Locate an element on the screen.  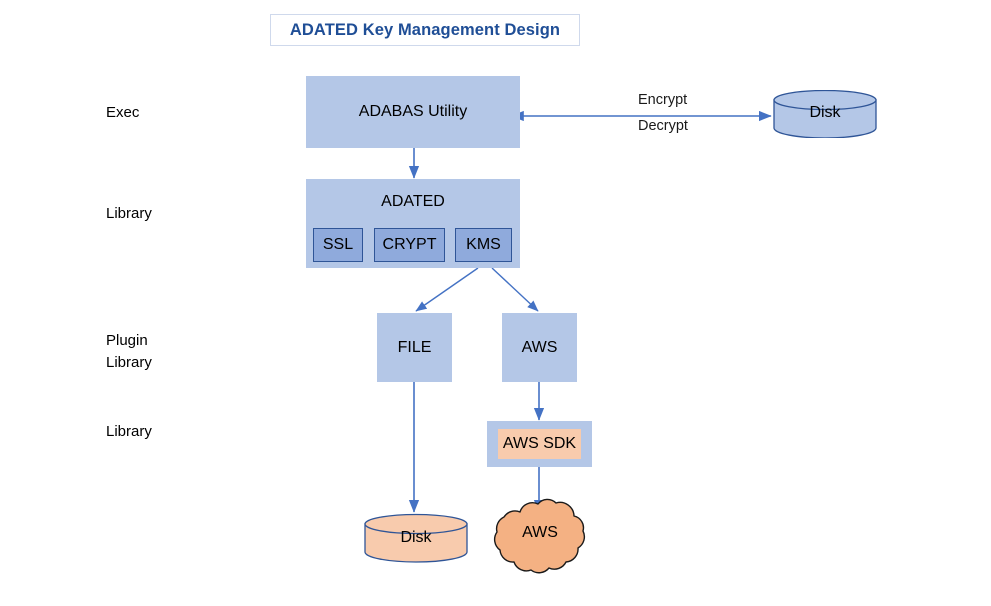
edge-label-encrypt: Encrypt is located at coordinates (663, 100).